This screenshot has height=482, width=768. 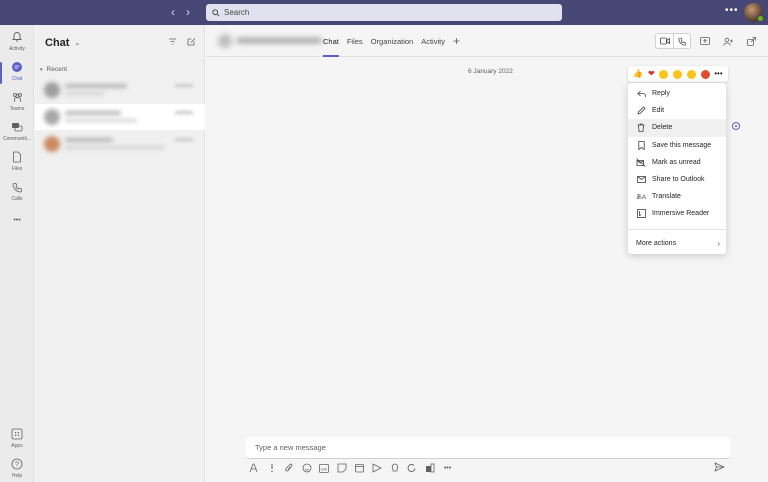 I want to click on rail-item-apps: Apps, so click(x=17, y=441).